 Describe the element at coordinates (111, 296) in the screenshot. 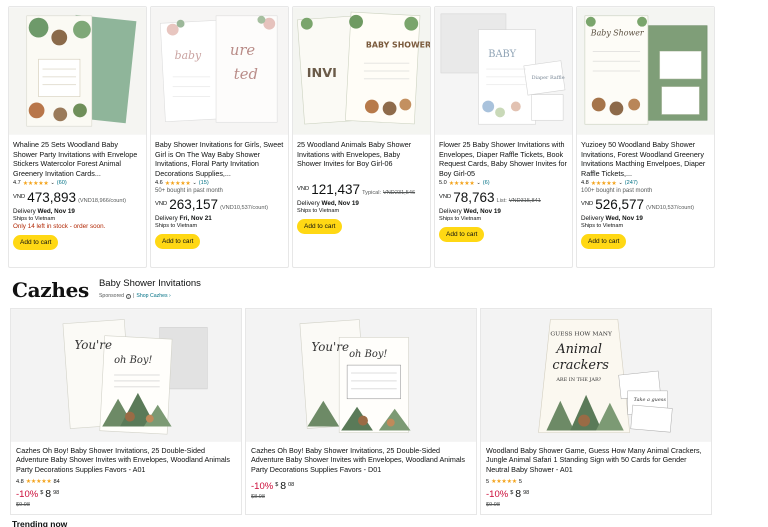

I see `sponsored-label: Sponsored` at that location.